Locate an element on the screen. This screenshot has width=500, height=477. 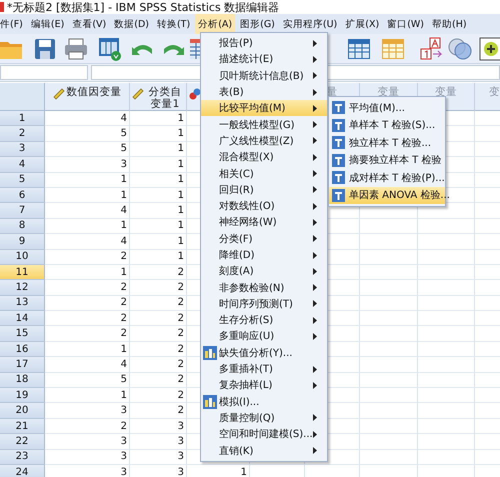
column-label: 分类自变量1 is located at coordinates (165, 98).